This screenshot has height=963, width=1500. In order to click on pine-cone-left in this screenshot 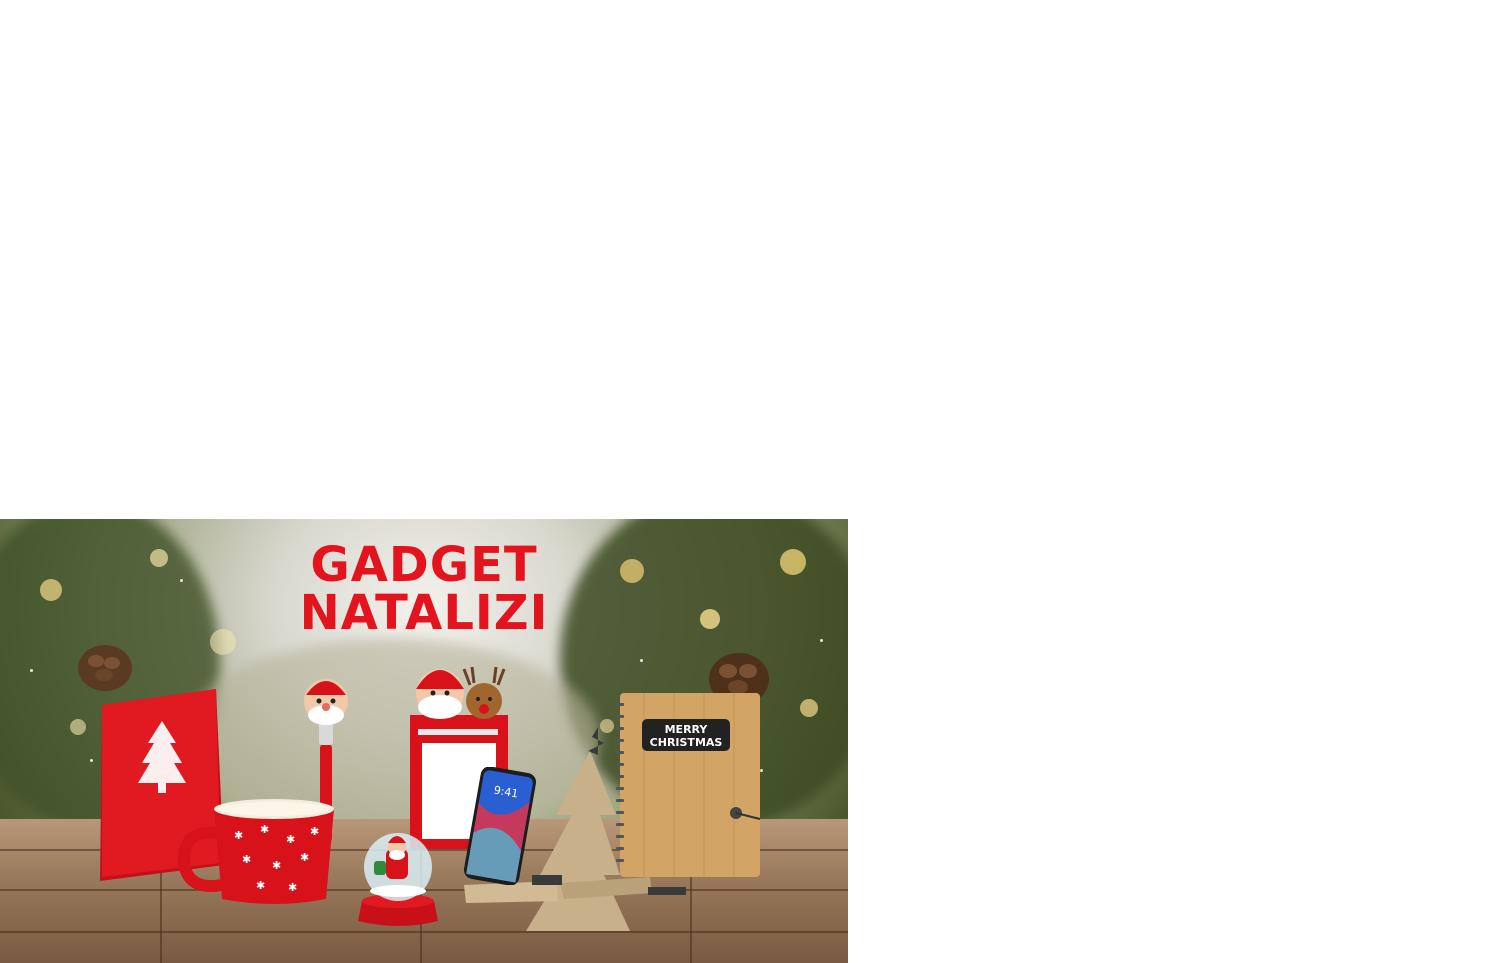, I will do `click(105, 668)`.